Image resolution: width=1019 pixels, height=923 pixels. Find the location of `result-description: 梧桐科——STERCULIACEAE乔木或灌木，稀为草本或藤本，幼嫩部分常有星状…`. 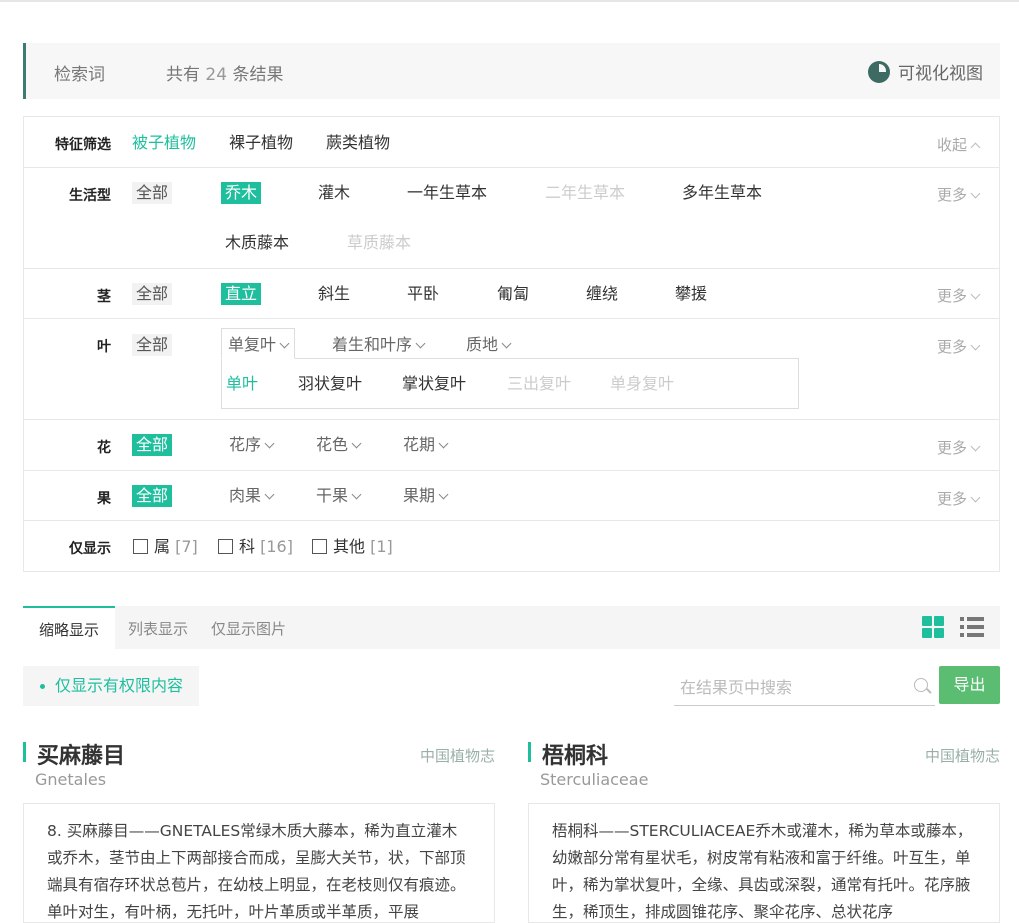

result-description: 梧桐科——STERCULIACEAE乔木或灌木，稀为草本或藤本，幼嫩部分常有星状… is located at coordinates (764, 863).